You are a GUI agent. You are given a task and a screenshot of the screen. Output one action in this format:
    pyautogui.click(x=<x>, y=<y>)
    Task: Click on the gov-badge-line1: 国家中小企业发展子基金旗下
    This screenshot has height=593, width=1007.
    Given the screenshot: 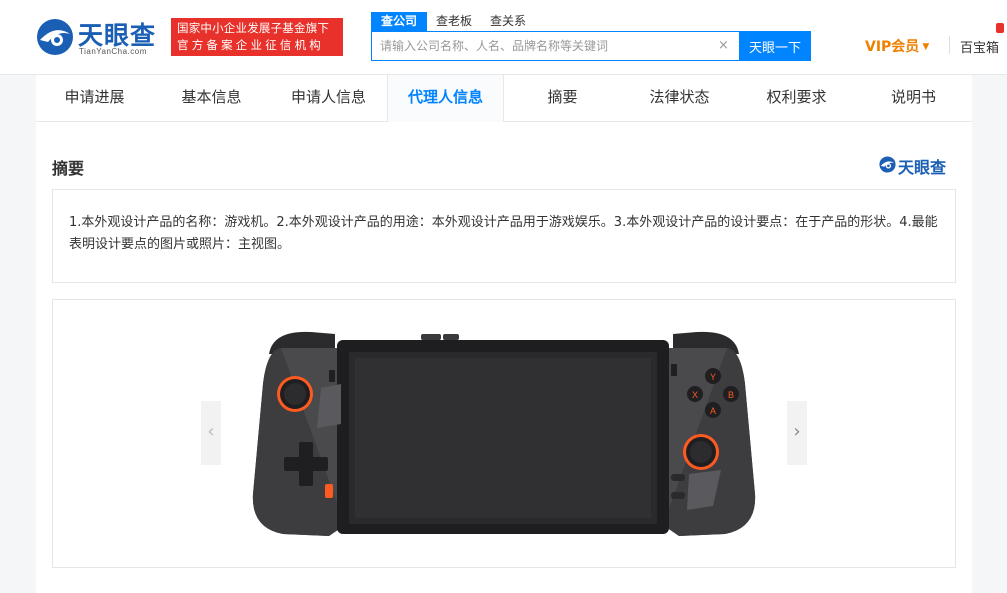 What is the action you would take?
    pyautogui.click(x=253, y=28)
    